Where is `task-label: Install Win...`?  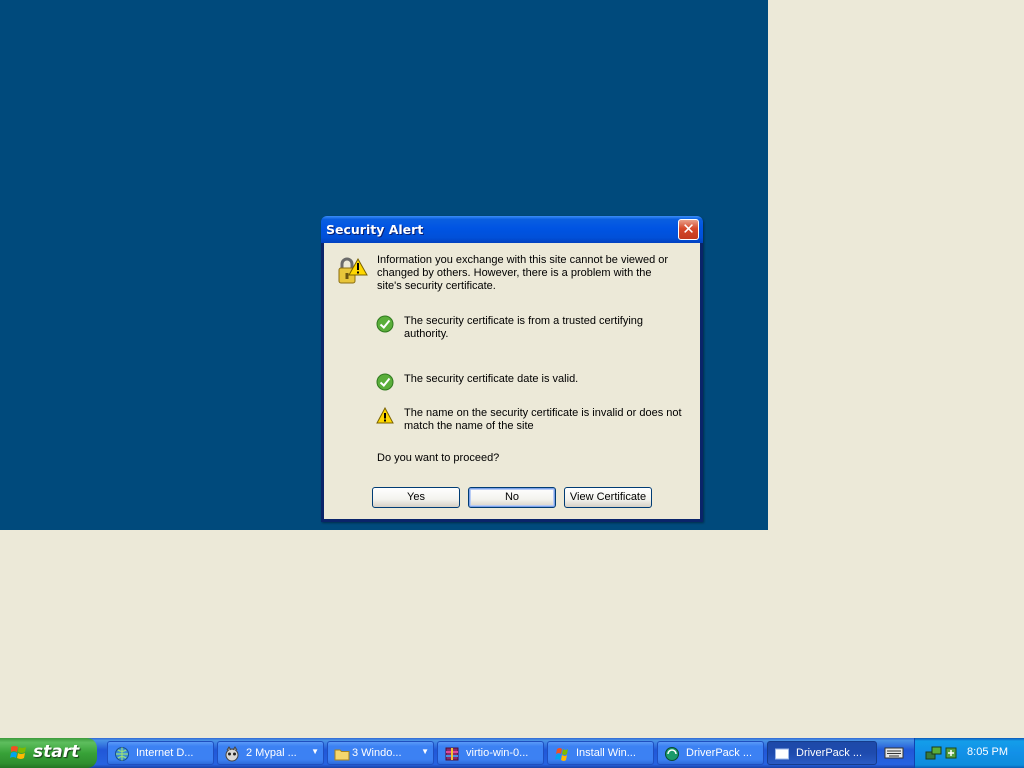
task-label: Install Win... is located at coordinates (606, 753).